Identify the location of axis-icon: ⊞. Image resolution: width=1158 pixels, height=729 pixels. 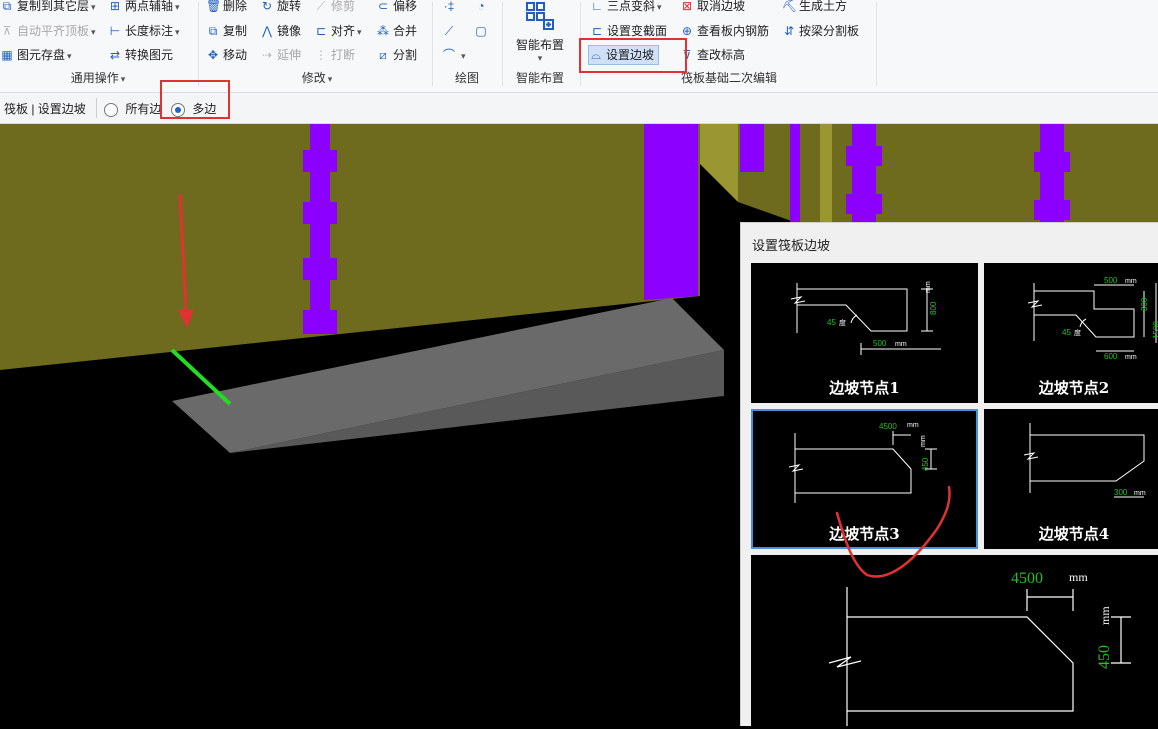
(115, 6).